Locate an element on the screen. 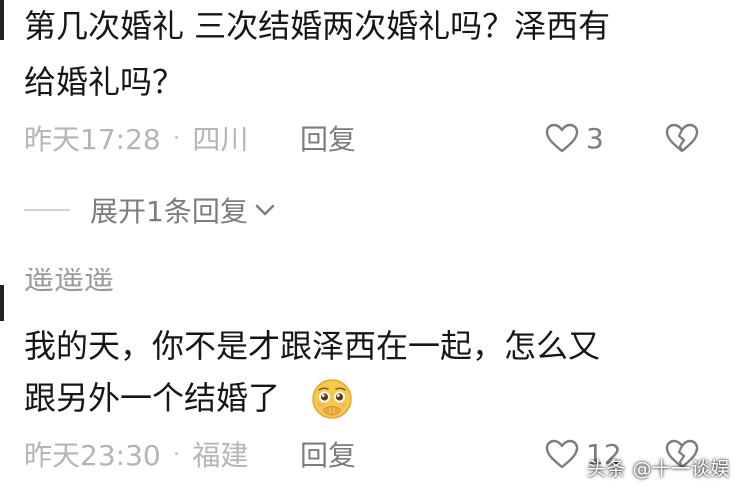 Image resolution: width=737 pixels, height=491 pixels. expand-replies: 展开1条回复 is located at coordinates (150, 210).